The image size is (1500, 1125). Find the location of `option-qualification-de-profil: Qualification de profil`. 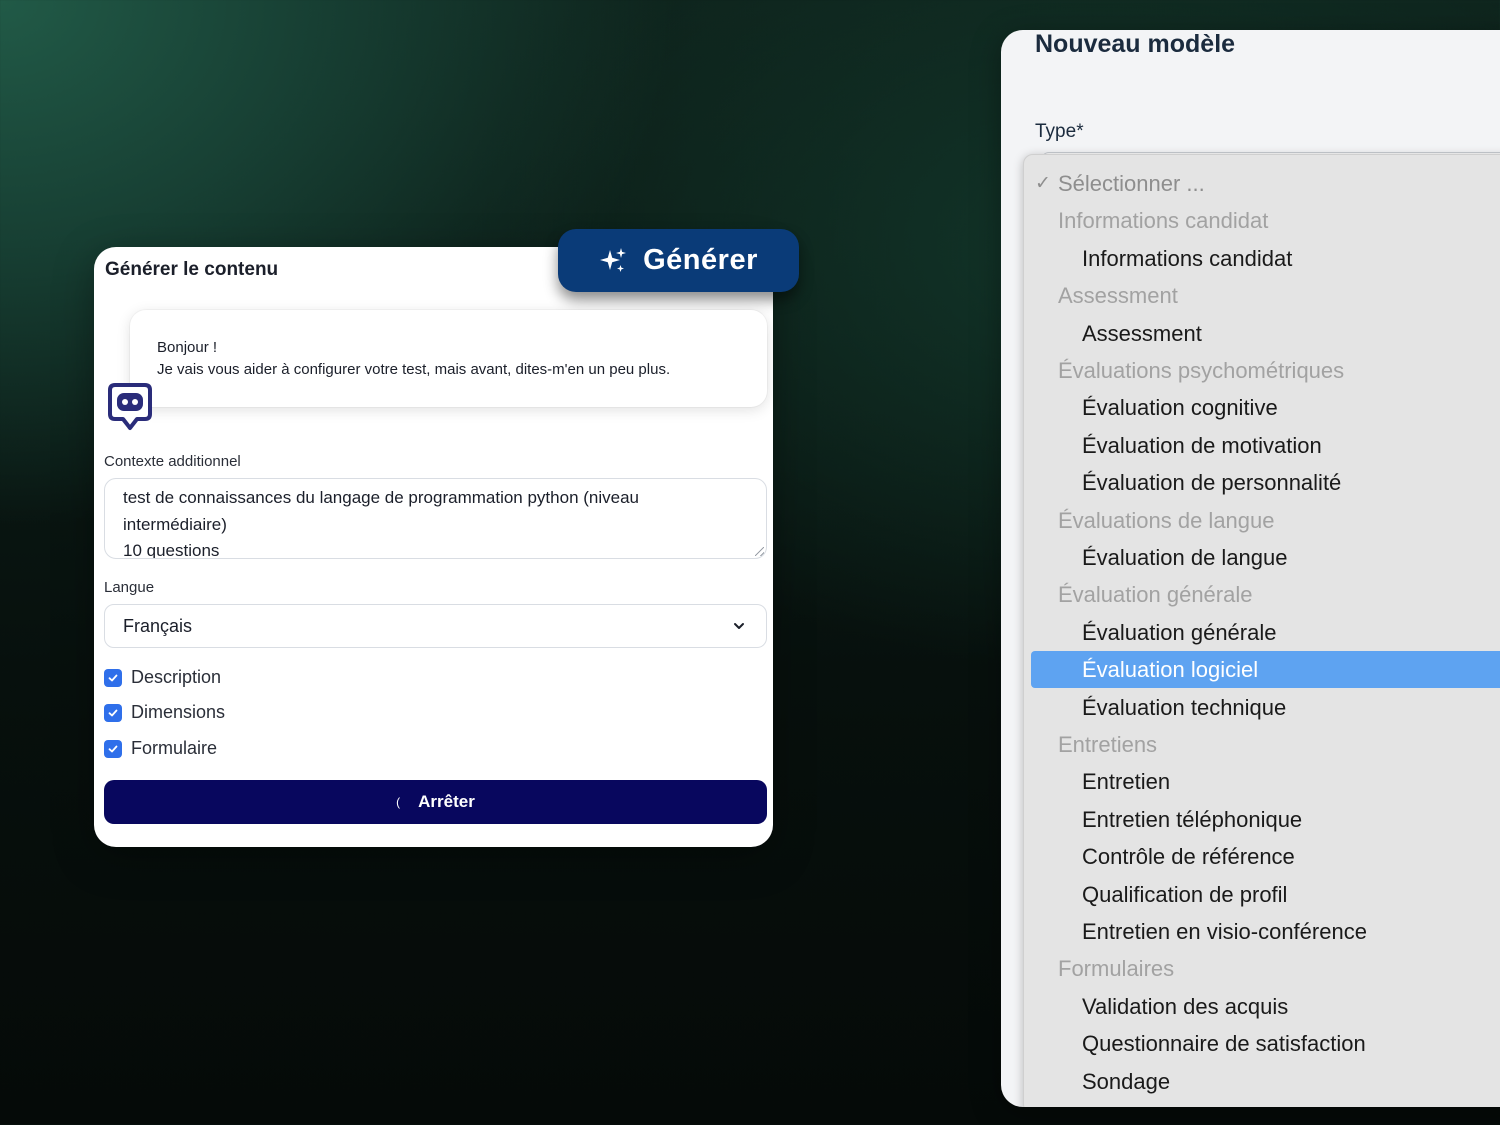

option-qualification-de-profil: Qualification de profil is located at coordinates (1262, 894).